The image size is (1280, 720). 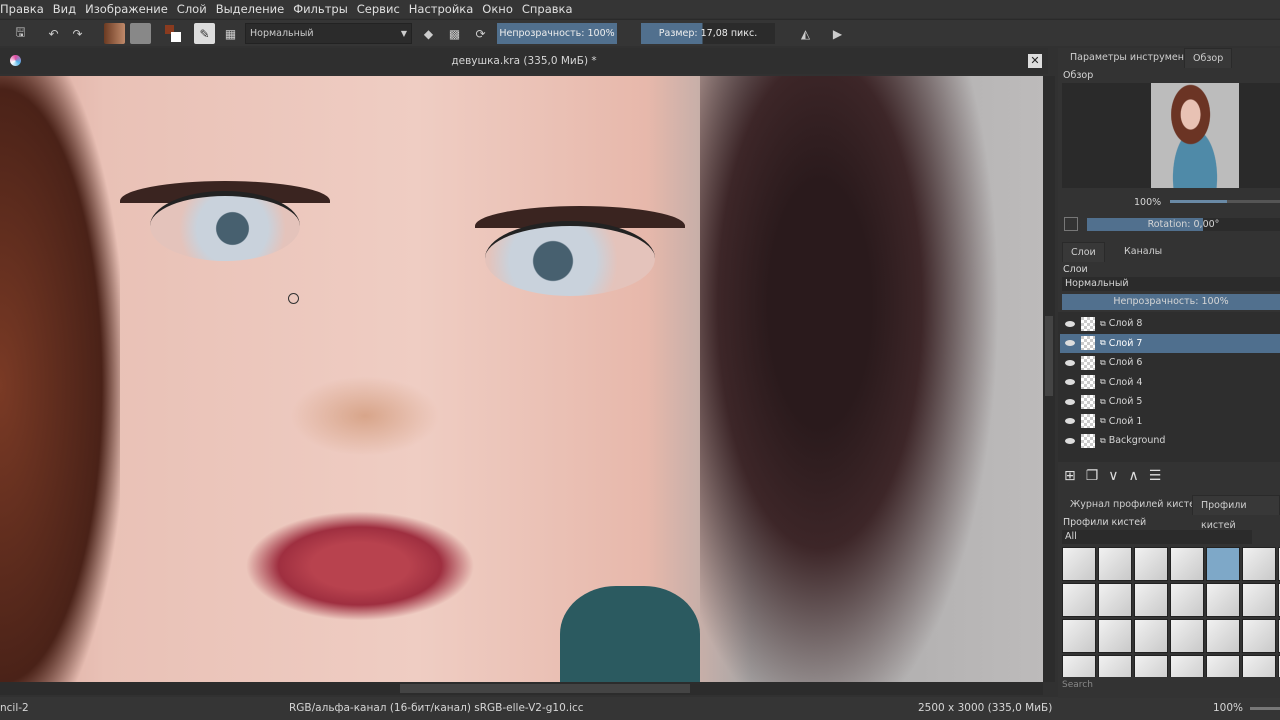 What do you see at coordinates (547, 9) in the screenshot?
I see `menu-help: Справка` at bounding box center [547, 9].